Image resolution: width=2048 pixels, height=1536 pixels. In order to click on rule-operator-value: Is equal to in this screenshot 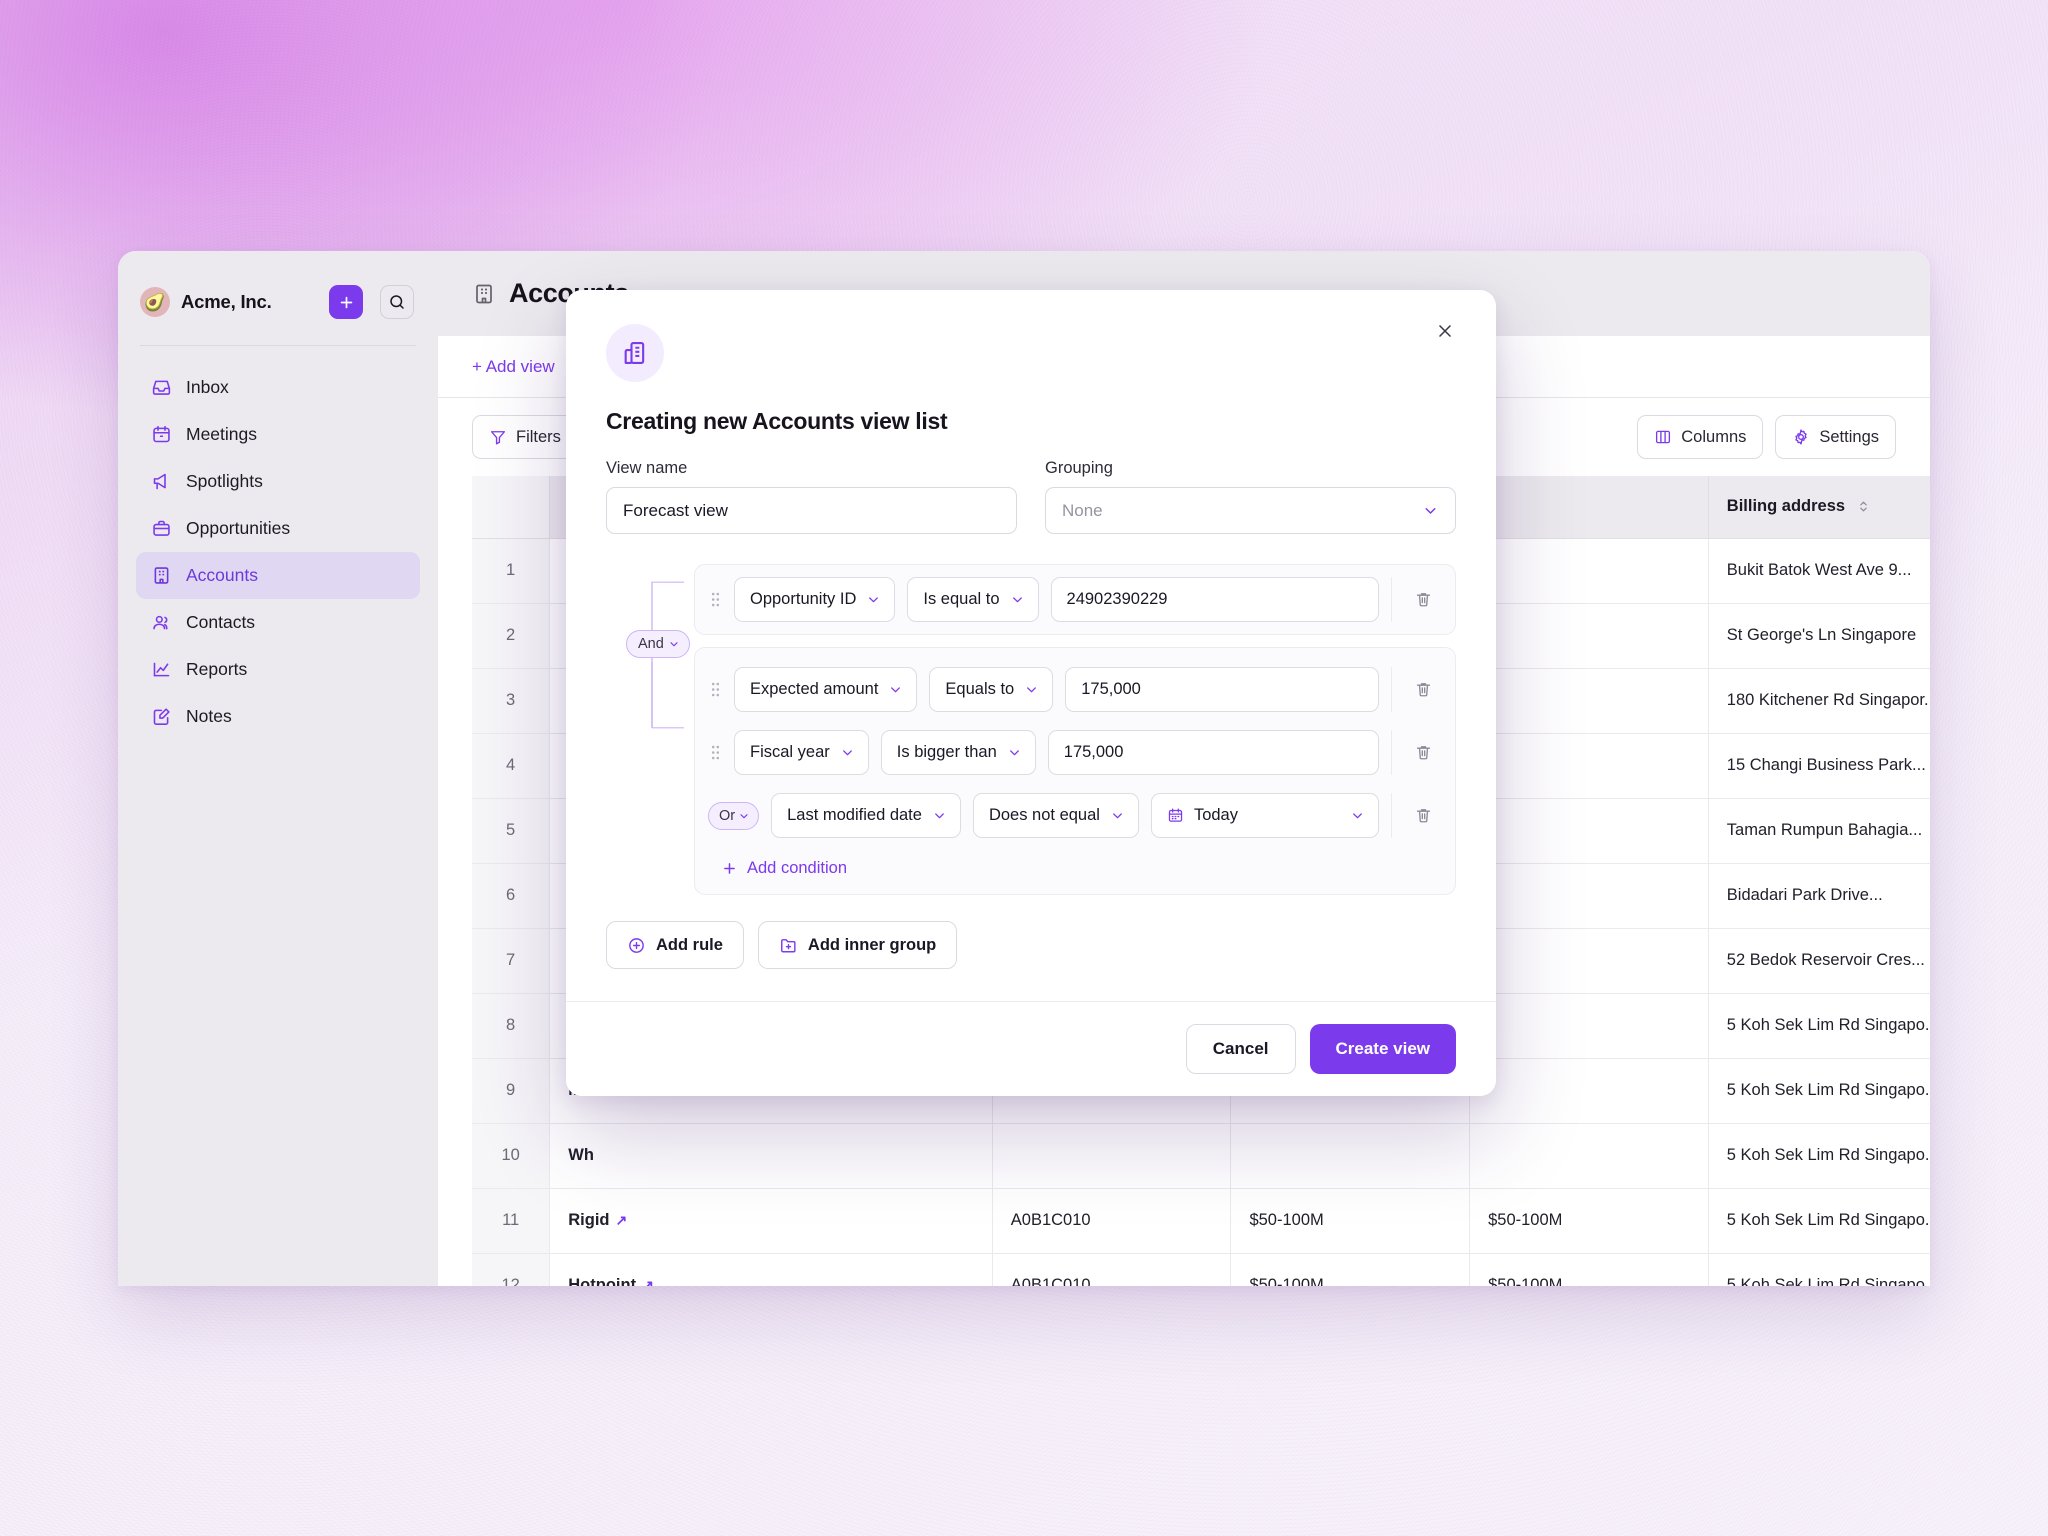, I will do `click(961, 599)`.